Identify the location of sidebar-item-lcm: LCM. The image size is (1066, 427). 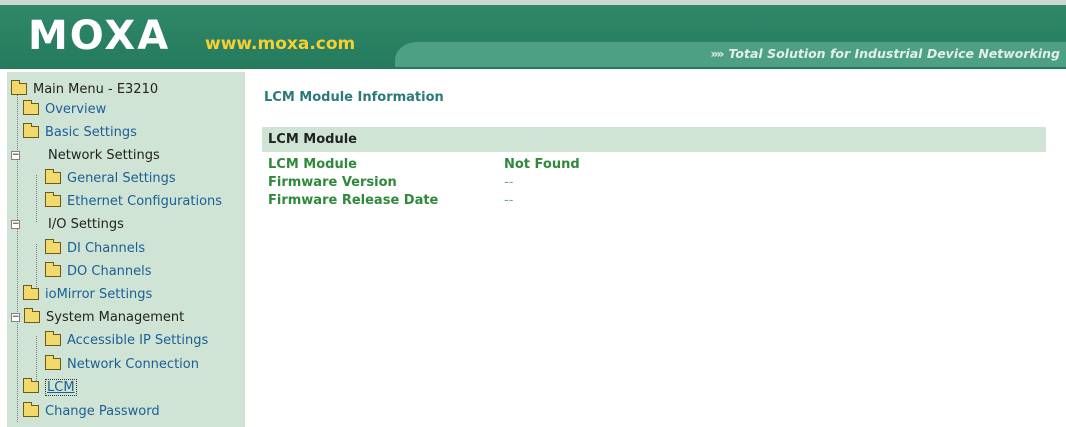
(50, 387).